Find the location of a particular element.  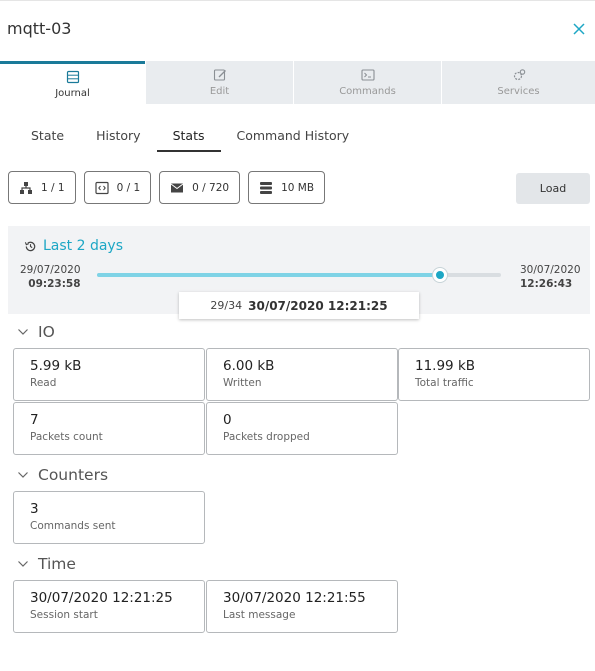

services-icon is located at coordinates (519, 75).